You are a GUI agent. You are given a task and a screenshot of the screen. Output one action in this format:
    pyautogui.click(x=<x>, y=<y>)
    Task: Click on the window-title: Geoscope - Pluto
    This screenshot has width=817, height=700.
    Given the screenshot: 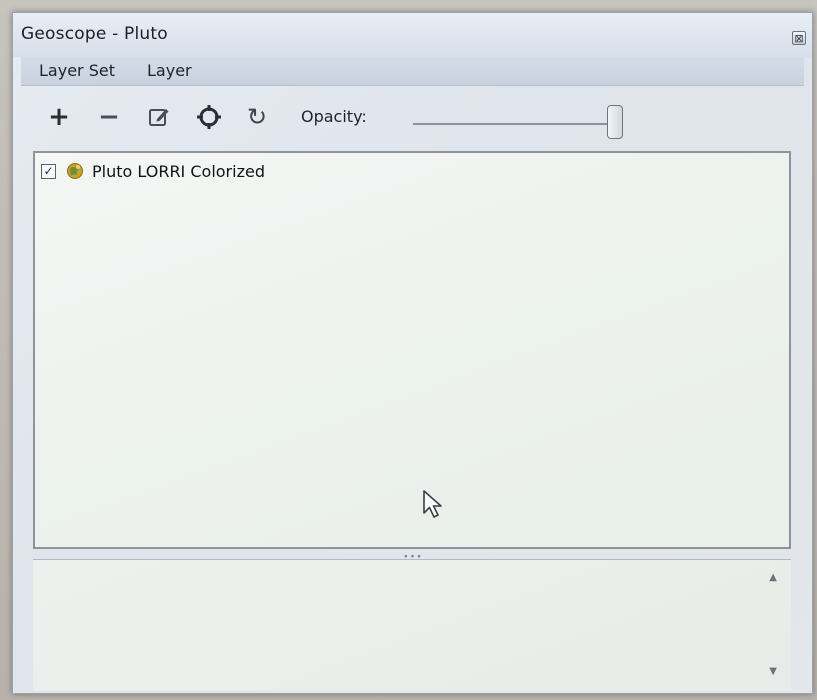 What is the action you would take?
    pyautogui.click(x=94, y=34)
    